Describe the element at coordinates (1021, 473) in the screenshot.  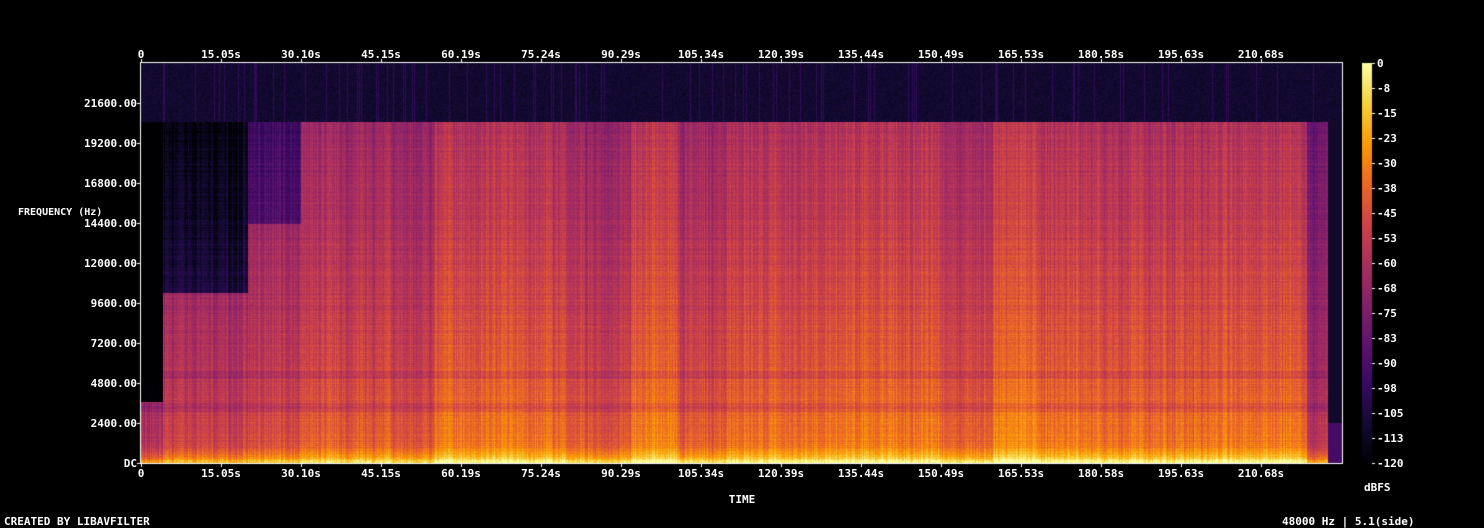
I see `x-tick-label: 165.53s` at that location.